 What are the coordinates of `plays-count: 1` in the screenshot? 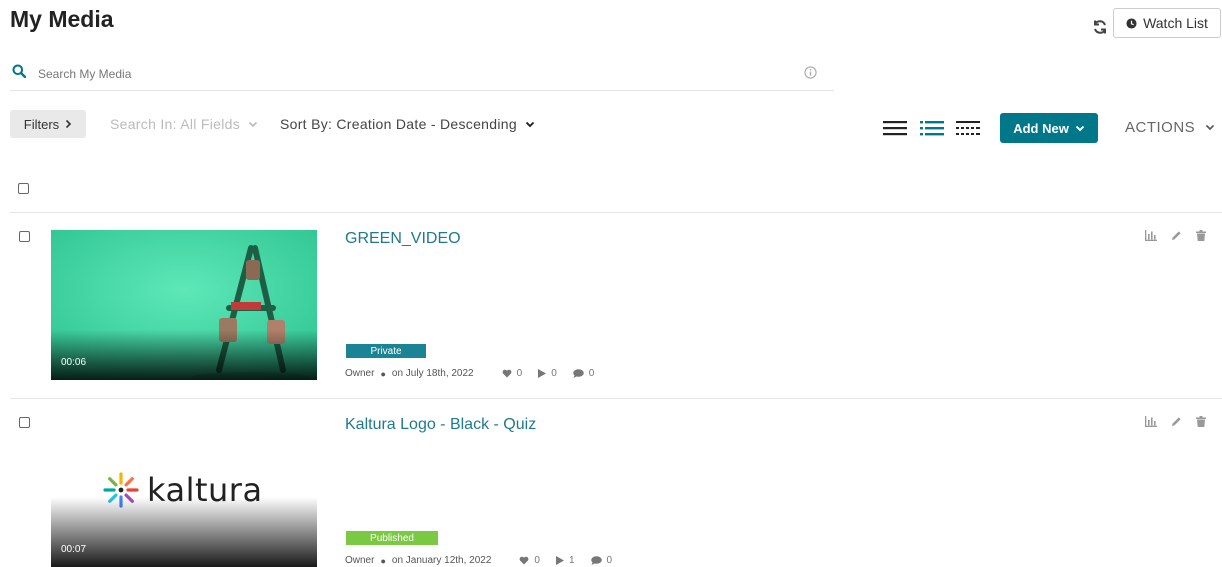 It's located at (571, 560).